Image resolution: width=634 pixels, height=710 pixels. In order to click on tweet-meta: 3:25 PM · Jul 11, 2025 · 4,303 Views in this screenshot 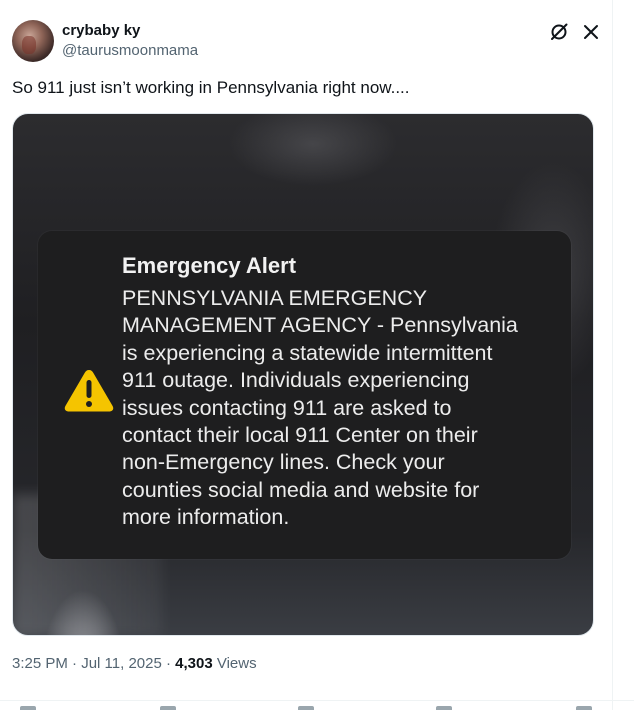, I will do `click(134, 663)`.